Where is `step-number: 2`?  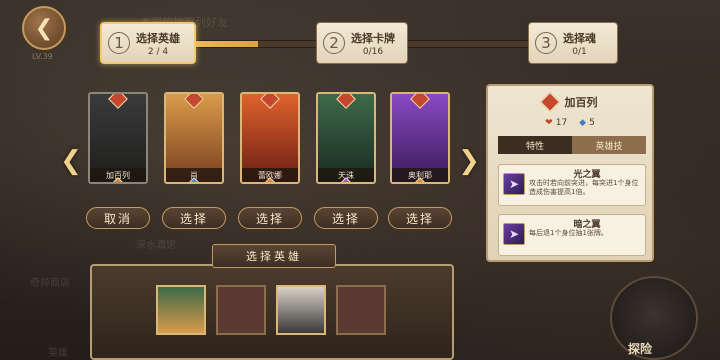 step-number: 2 is located at coordinates (334, 43).